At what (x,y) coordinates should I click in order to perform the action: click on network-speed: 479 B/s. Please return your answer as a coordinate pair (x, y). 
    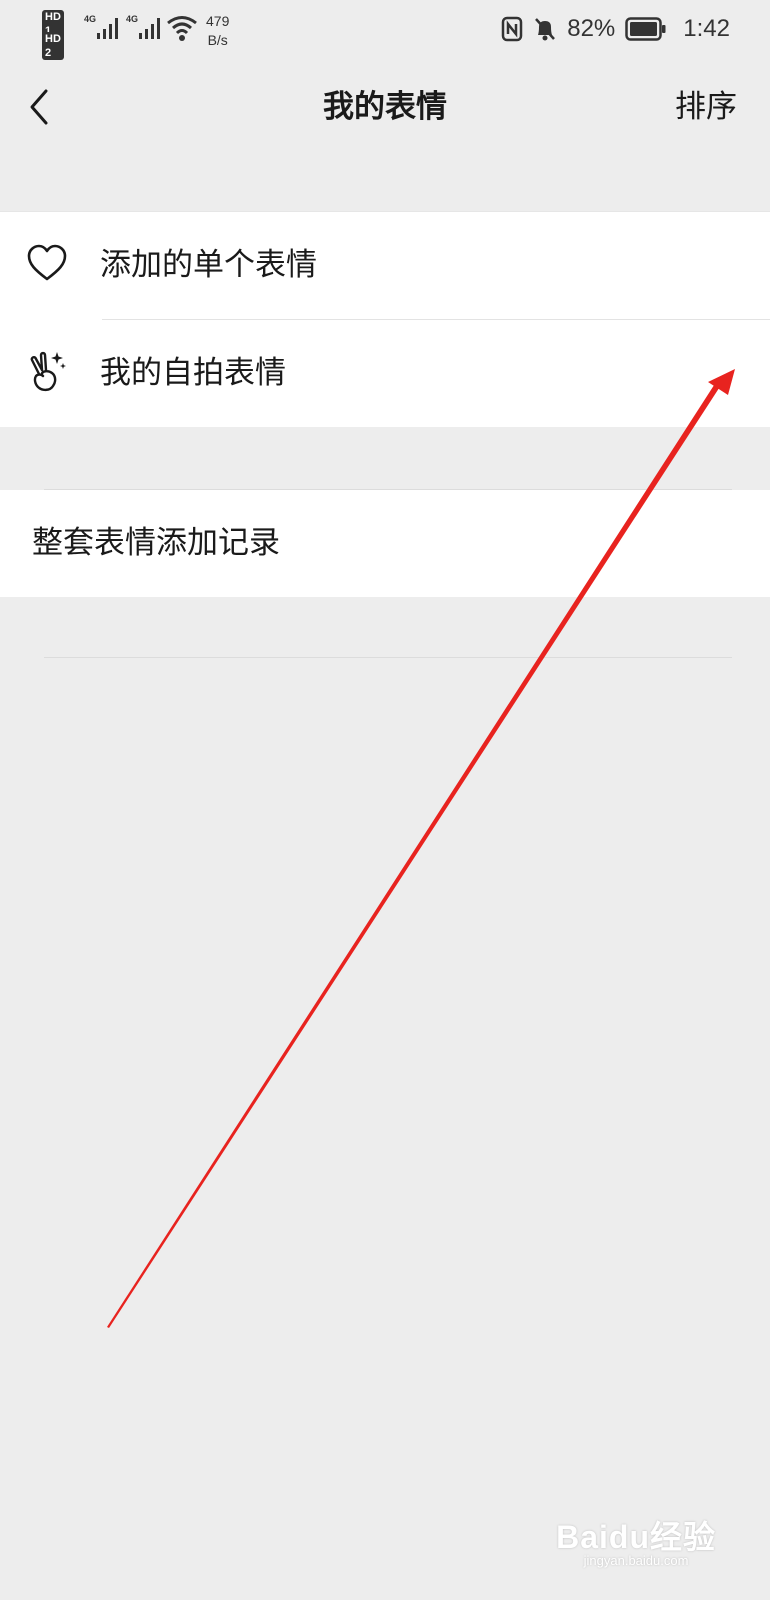
    Looking at the image, I should click on (217, 31).